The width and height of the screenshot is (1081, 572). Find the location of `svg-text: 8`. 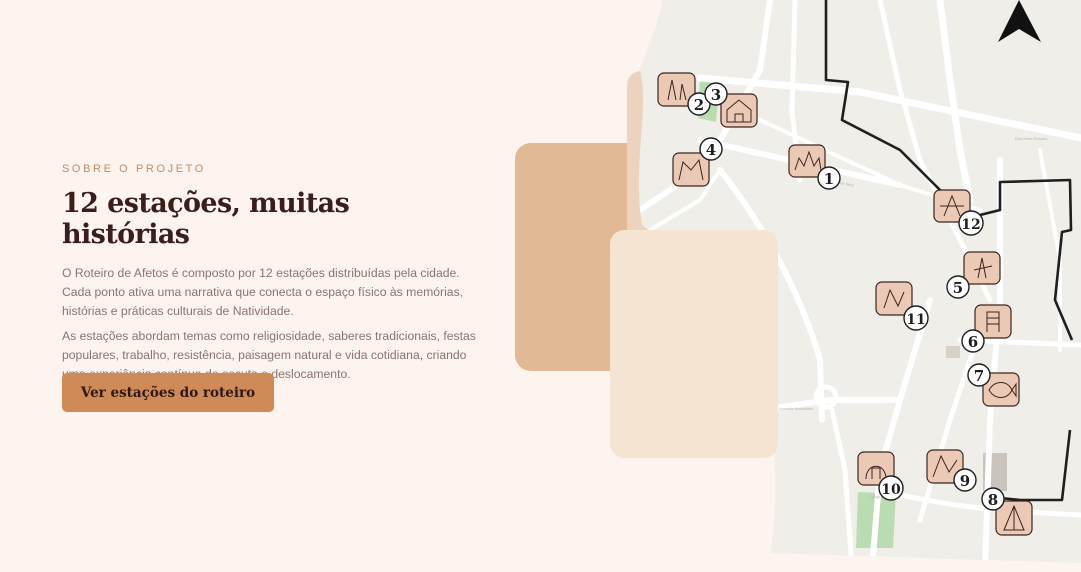

svg-text: 8 is located at coordinates (993, 500).